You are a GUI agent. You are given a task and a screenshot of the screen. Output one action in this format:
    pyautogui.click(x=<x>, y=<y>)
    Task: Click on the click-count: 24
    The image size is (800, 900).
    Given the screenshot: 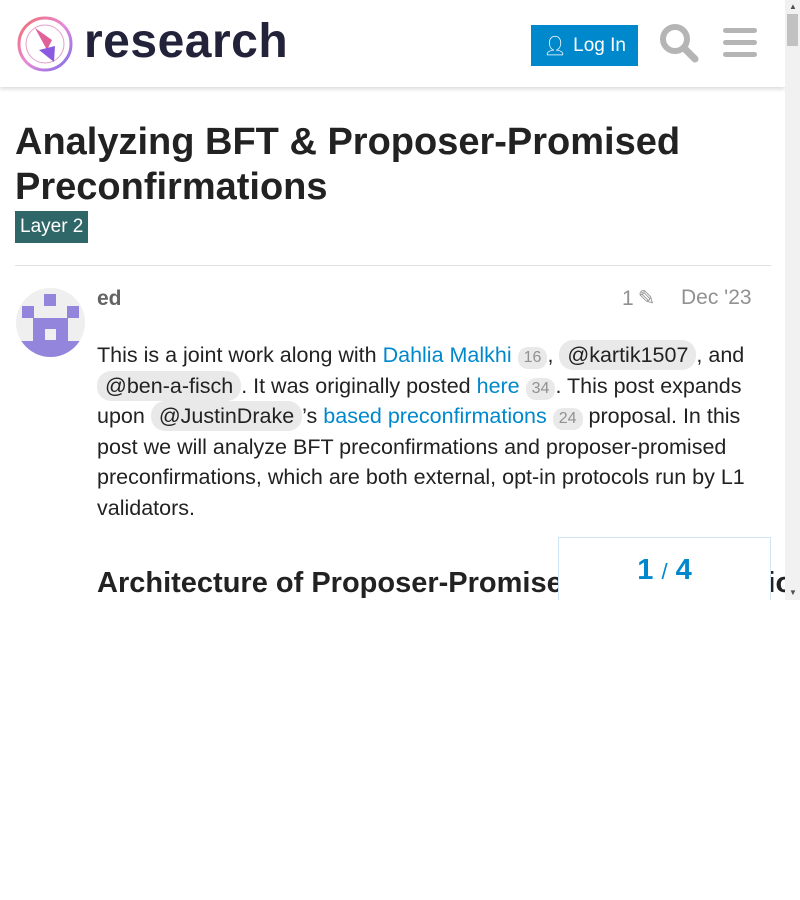 What is the action you would take?
    pyautogui.click(x=567, y=419)
    